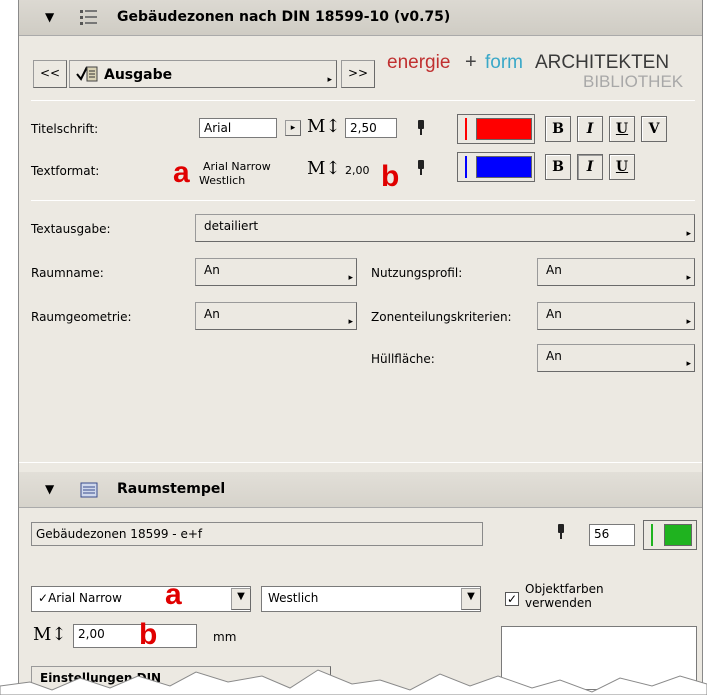 The height and width of the screenshot is (695, 707). I want to click on panel-separator, so click(360, 462).